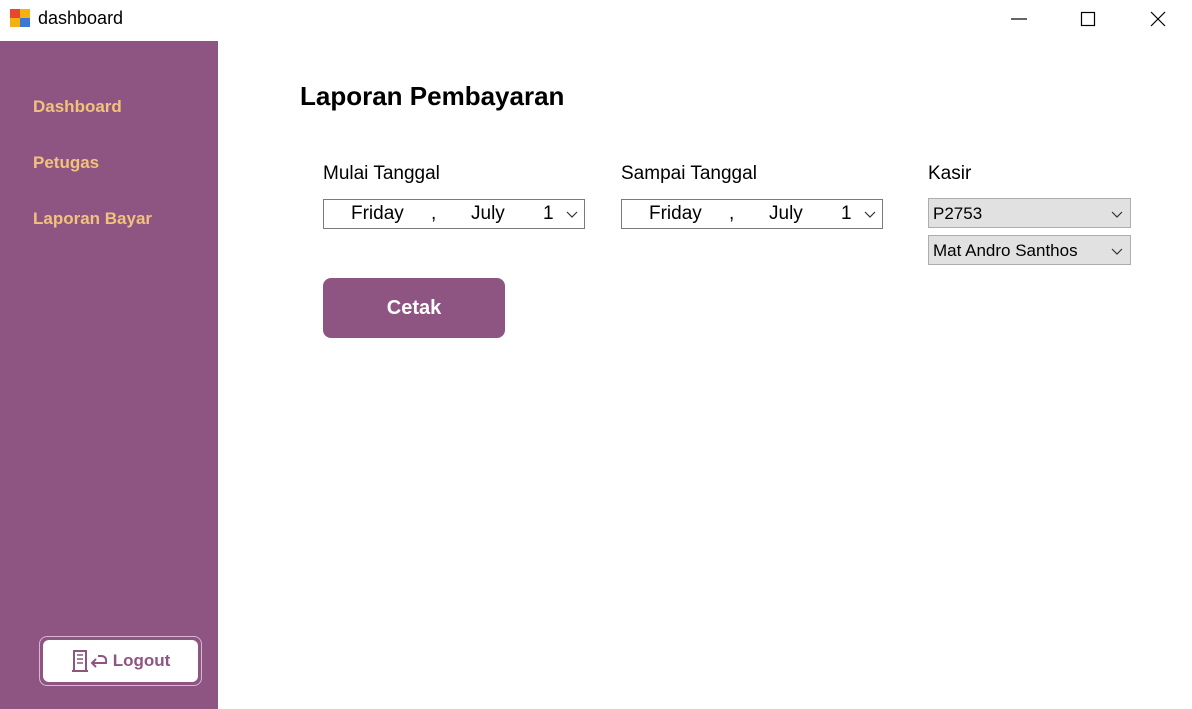 This screenshot has width=1192, height=709. What do you see at coordinates (1029, 213) in the screenshot?
I see `kasir-id-select: P2753` at bounding box center [1029, 213].